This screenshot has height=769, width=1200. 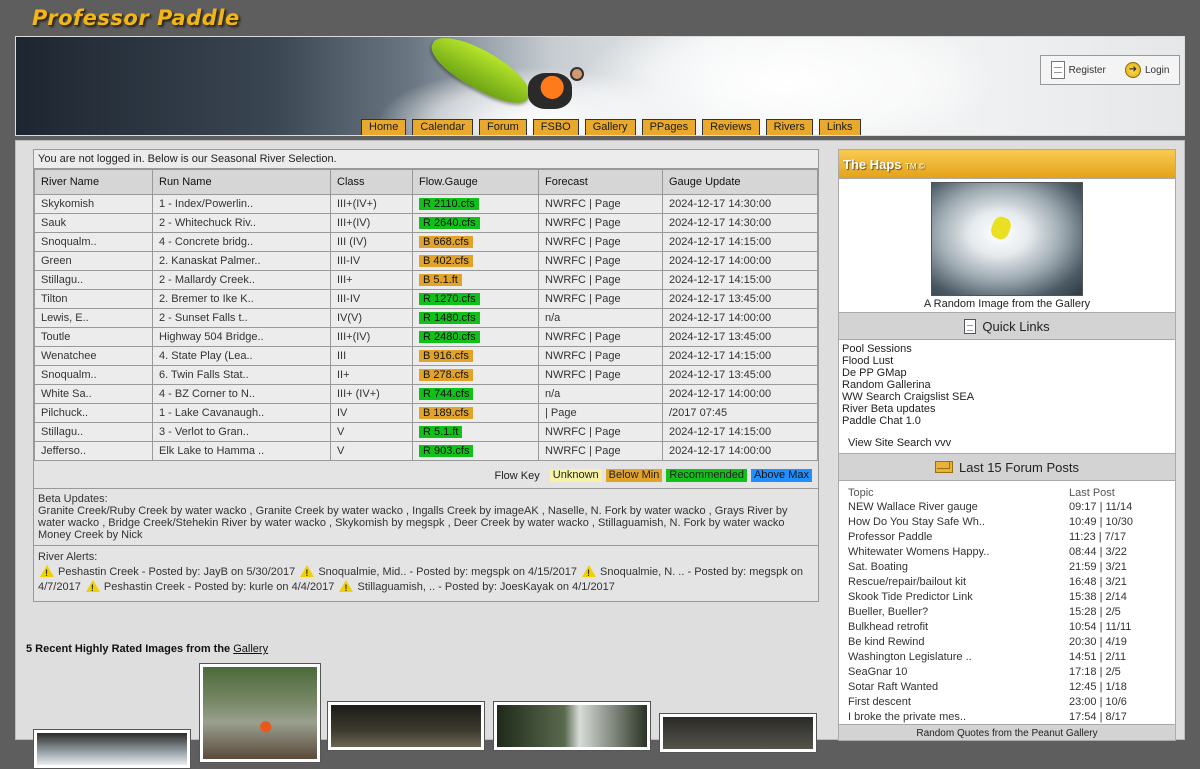 I want to click on forum-post-topic: First descent, so click(x=958, y=701).